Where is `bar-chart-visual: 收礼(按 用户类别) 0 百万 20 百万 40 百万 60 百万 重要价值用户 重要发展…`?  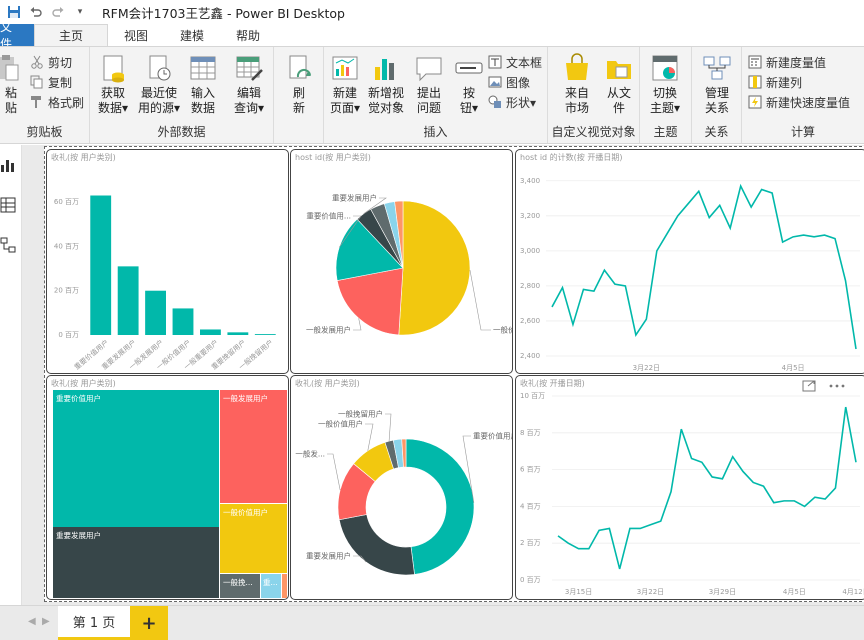 bar-chart-visual: 收礼(按 用户类别) 0 百万 20 百万 40 百万 60 百万 重要价值用户 重要发展… is located at coordinates (167, 261).